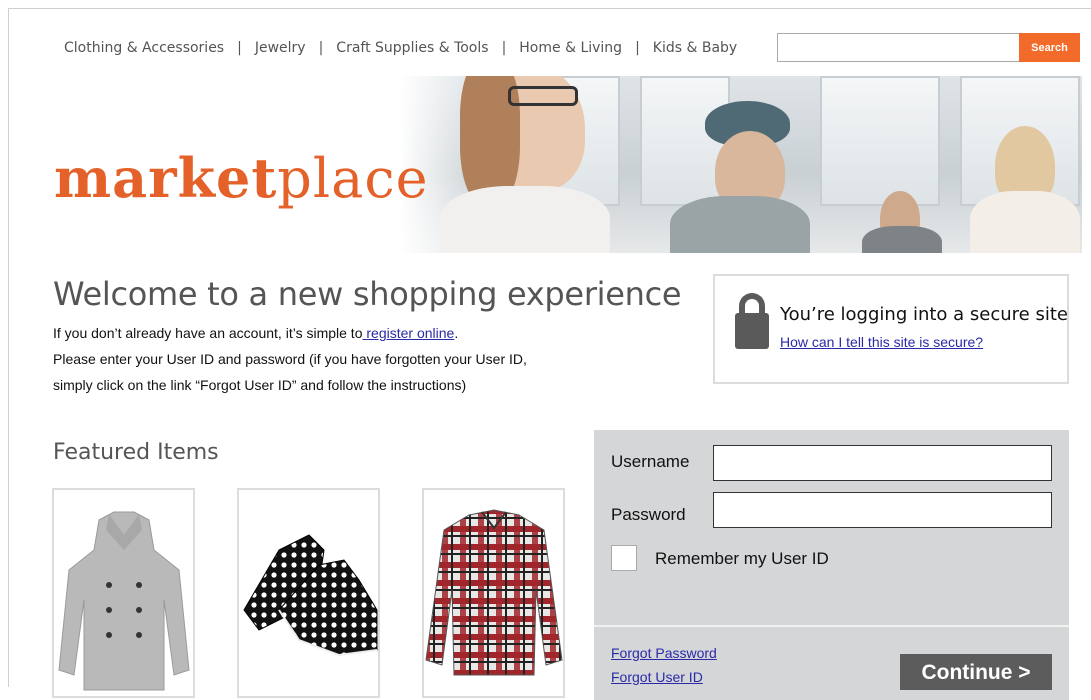  What do you see at coordinates (924, 314) in the screenshot?
I see `secure-site-title: You’re logging into a secure site` at bounding box center [924, 314].